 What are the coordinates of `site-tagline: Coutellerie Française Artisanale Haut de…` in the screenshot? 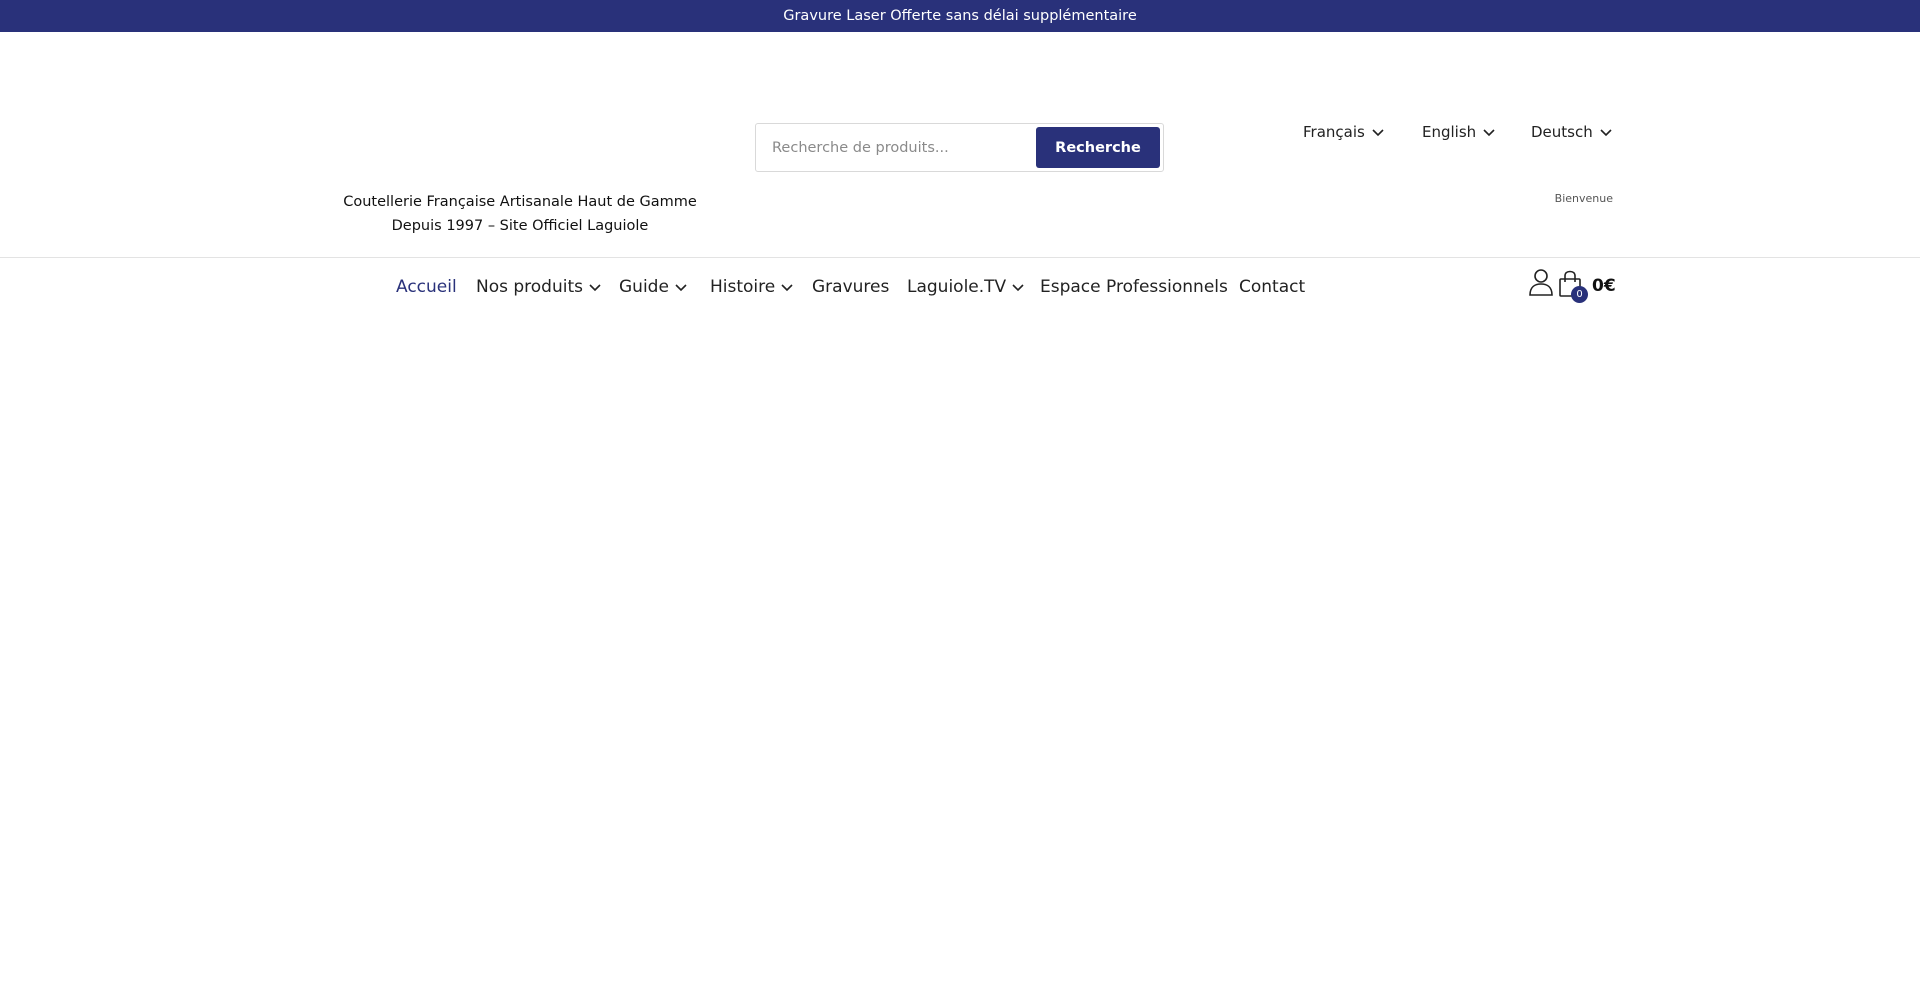 It's located at (520, 214).